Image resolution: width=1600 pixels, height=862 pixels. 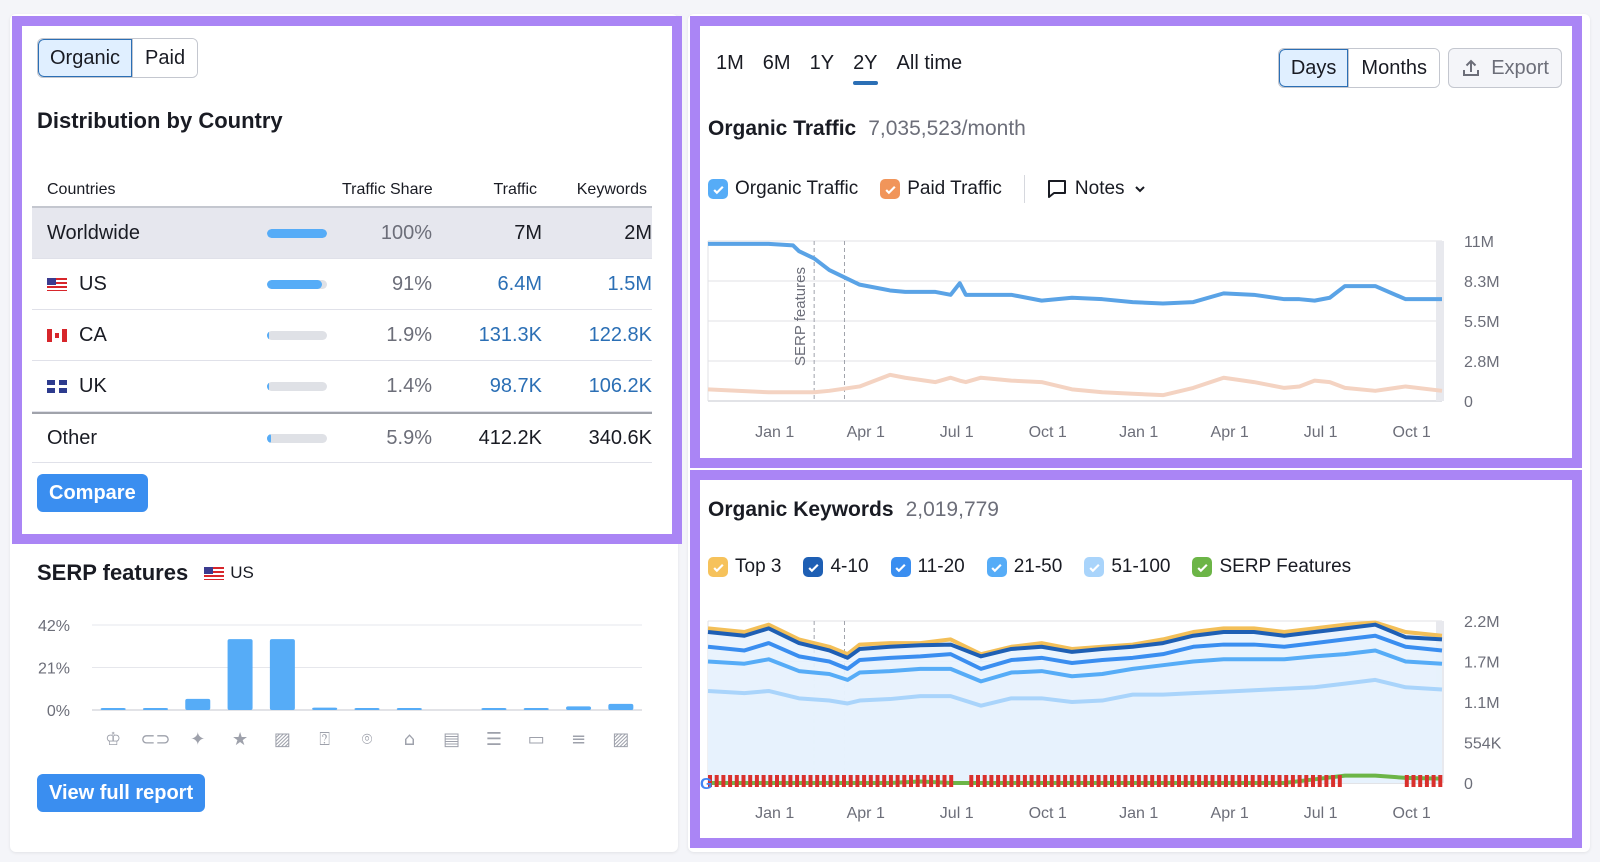 I want to click on keywords-value: 122.8K, so click(x=597, y=335).